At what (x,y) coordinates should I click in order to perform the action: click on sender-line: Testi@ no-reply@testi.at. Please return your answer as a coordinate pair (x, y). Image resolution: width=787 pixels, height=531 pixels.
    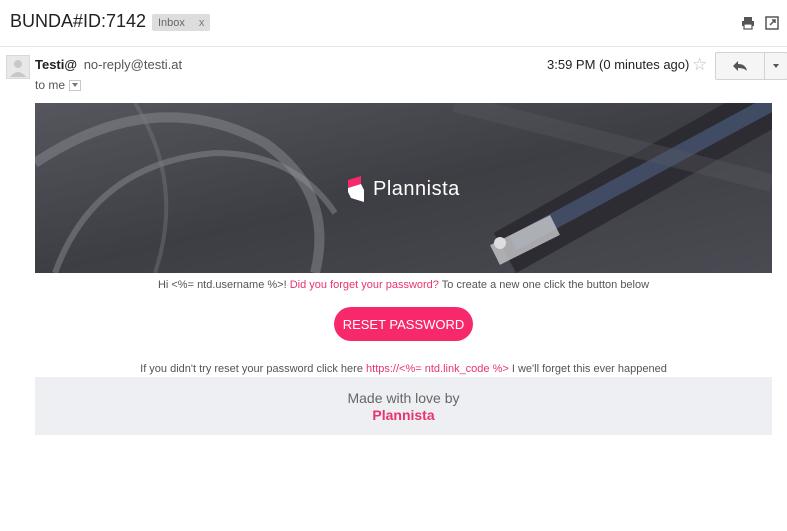
    Looking at the image, I should click on (108, 64).